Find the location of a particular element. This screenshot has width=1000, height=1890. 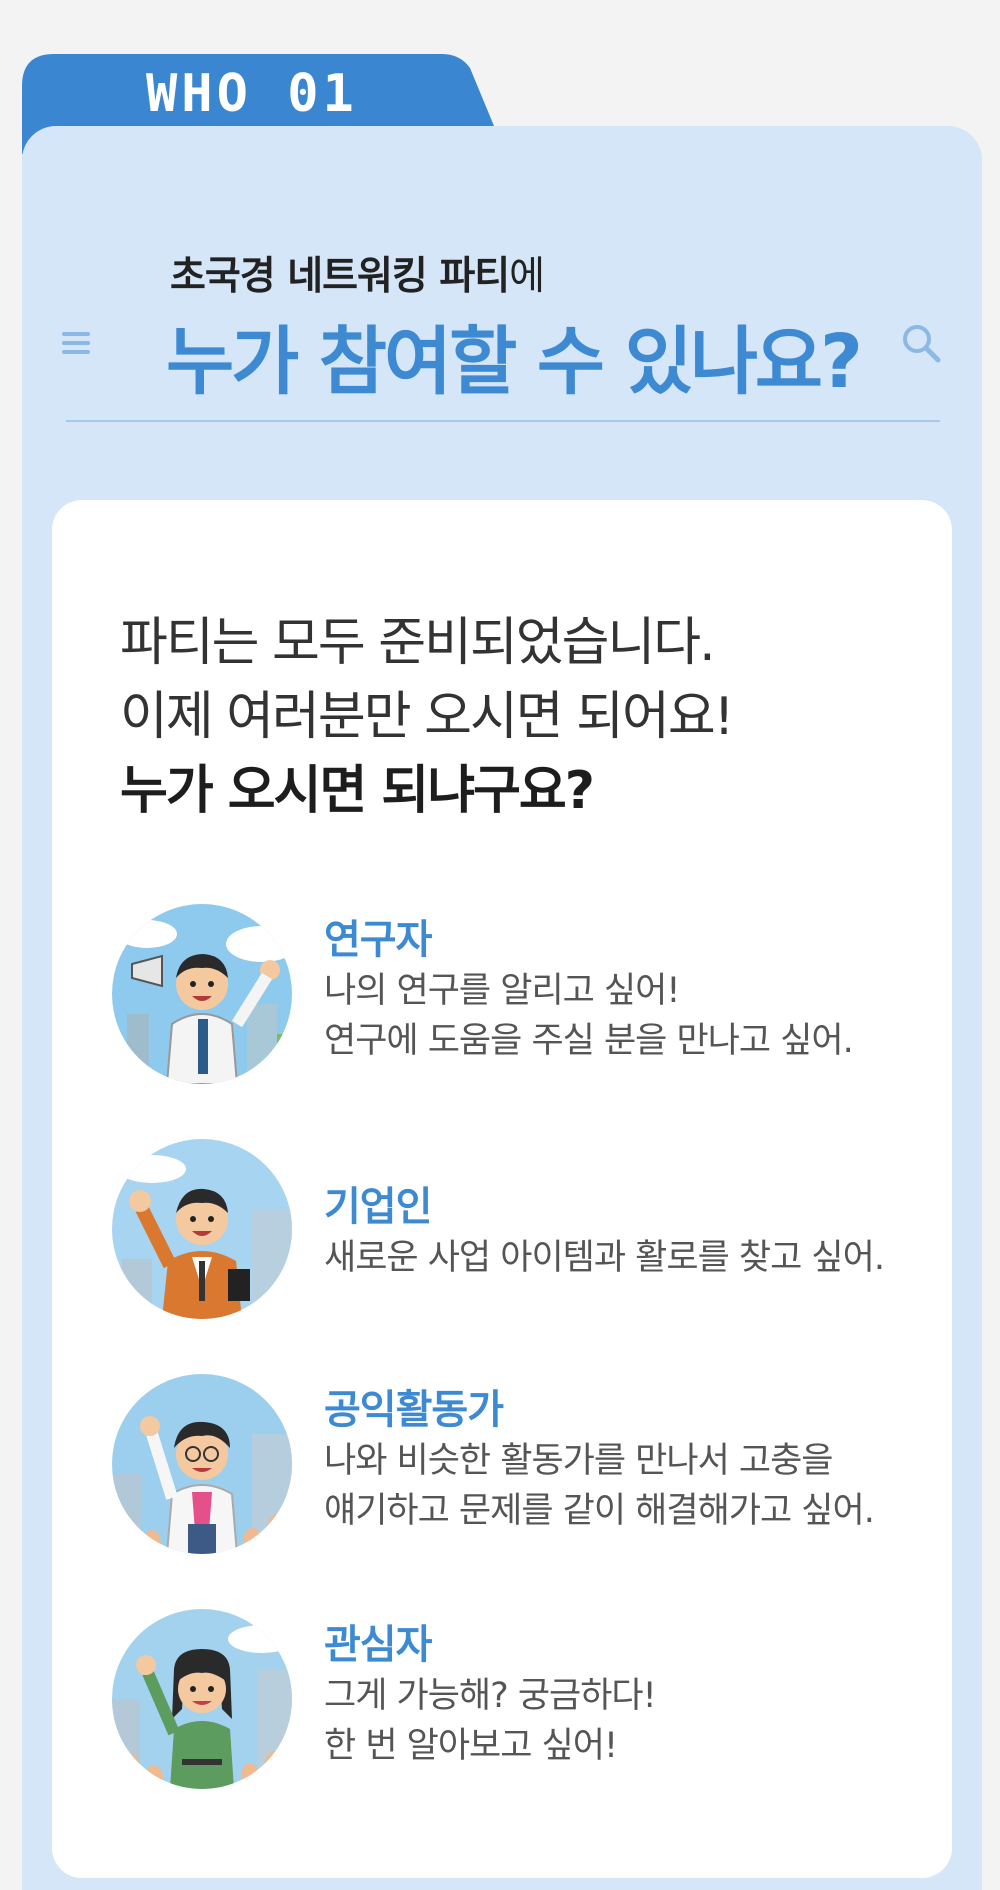

header-divider is located at coordinates (503, 421).